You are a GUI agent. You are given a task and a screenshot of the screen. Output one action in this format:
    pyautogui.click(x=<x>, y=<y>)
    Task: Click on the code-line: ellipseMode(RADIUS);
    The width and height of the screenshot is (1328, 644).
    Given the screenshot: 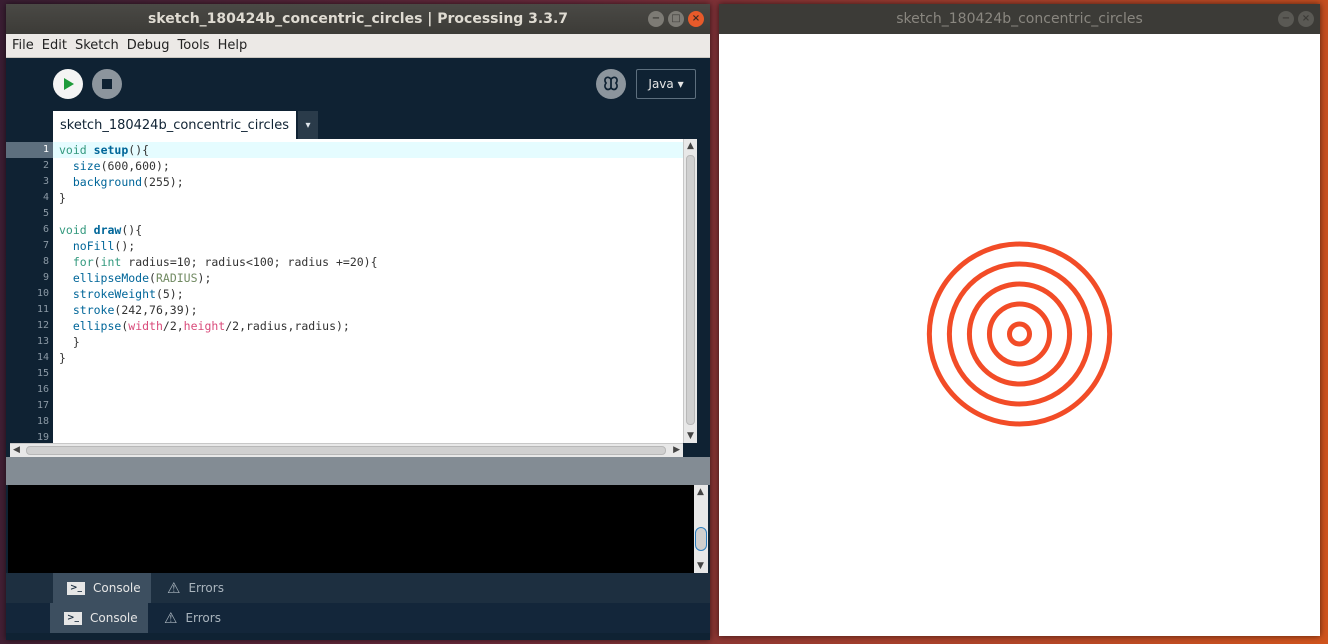 What is the action you would take?
    pyautogui.click(x=135, y=278)
    